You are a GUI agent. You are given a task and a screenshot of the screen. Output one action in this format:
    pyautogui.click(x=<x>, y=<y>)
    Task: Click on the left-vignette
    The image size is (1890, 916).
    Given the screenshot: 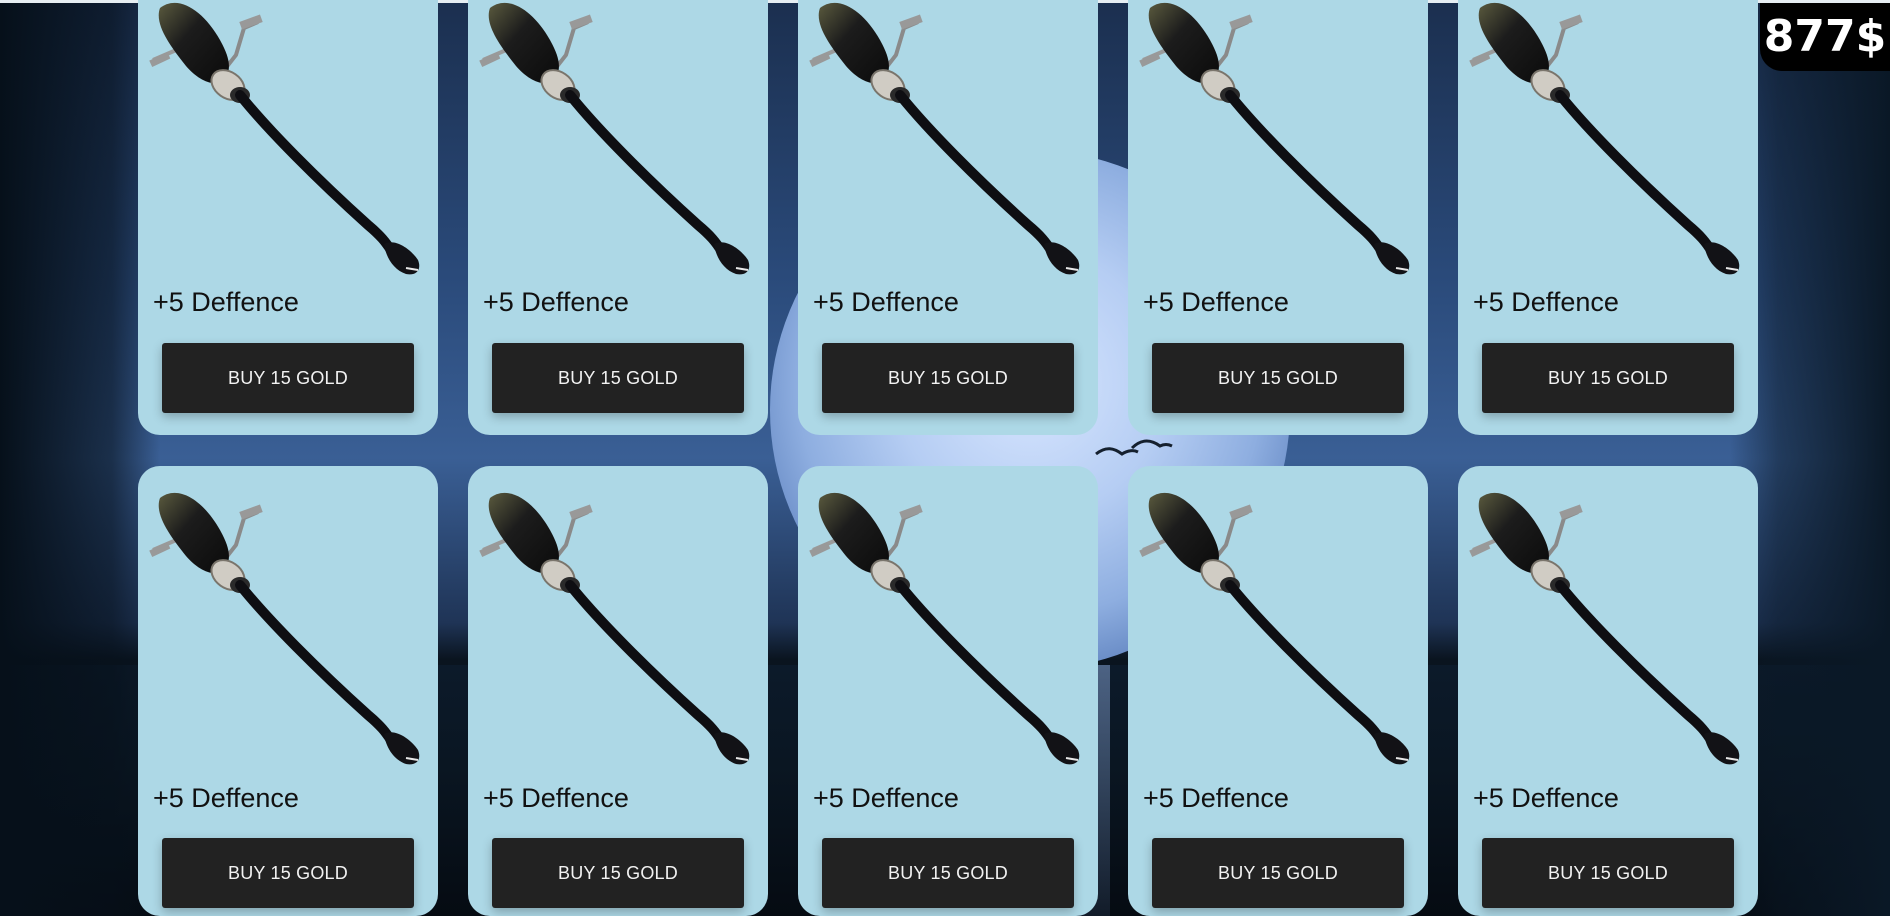 What is the action you would take?
    pyautogui.click(x=80, y=458)
    